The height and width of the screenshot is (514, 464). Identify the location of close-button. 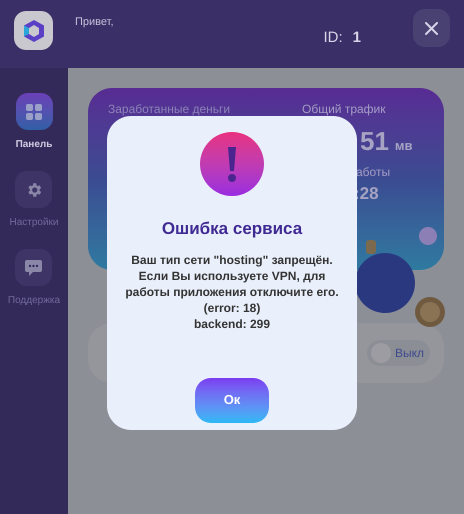
(431, 28).